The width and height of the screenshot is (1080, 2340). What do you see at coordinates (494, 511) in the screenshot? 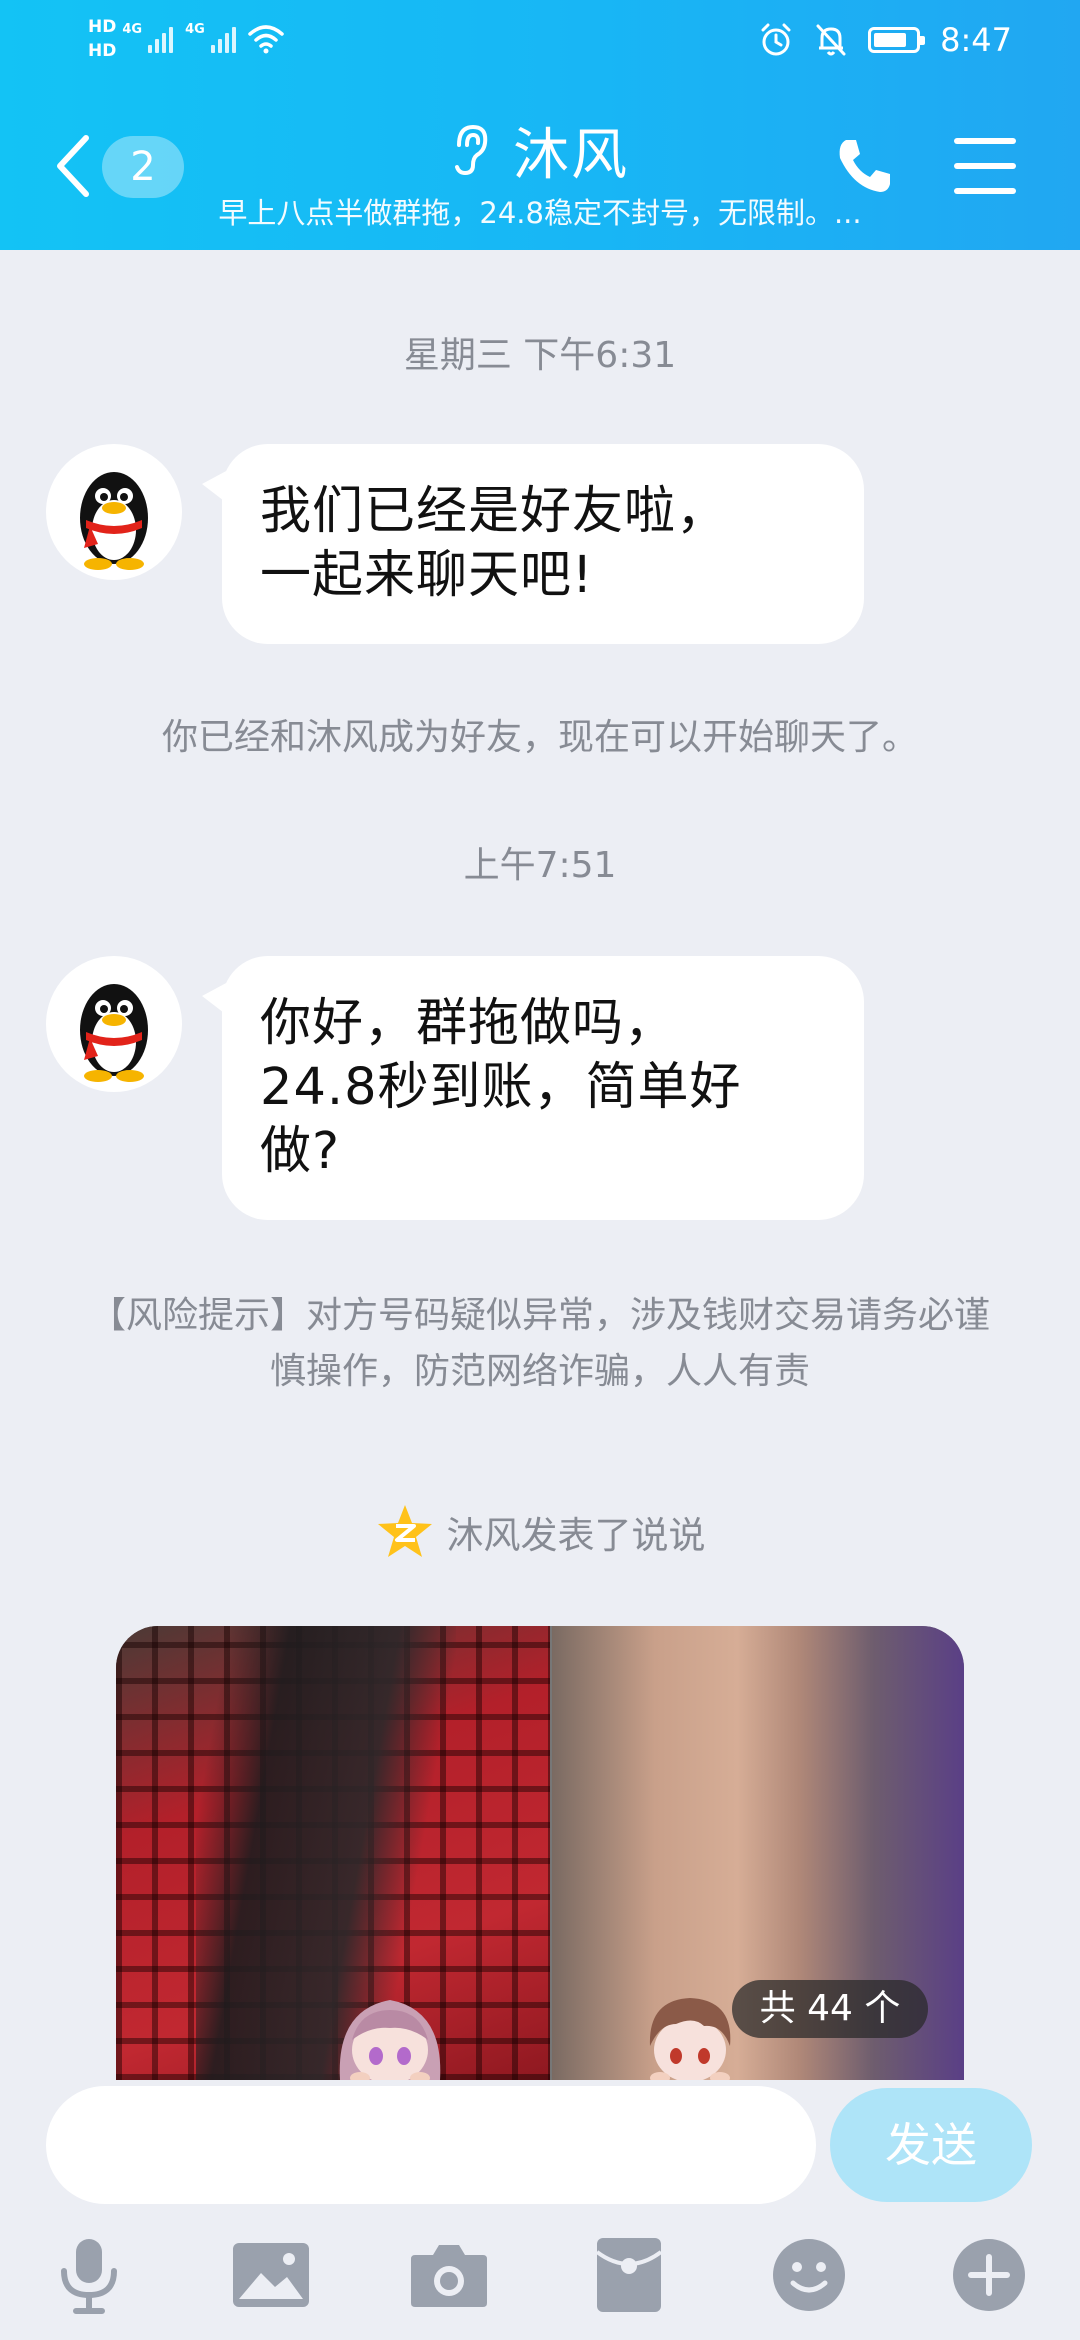
I see `message-text-line: 我们已经是好友啦，` at bounding box center [494, 511].